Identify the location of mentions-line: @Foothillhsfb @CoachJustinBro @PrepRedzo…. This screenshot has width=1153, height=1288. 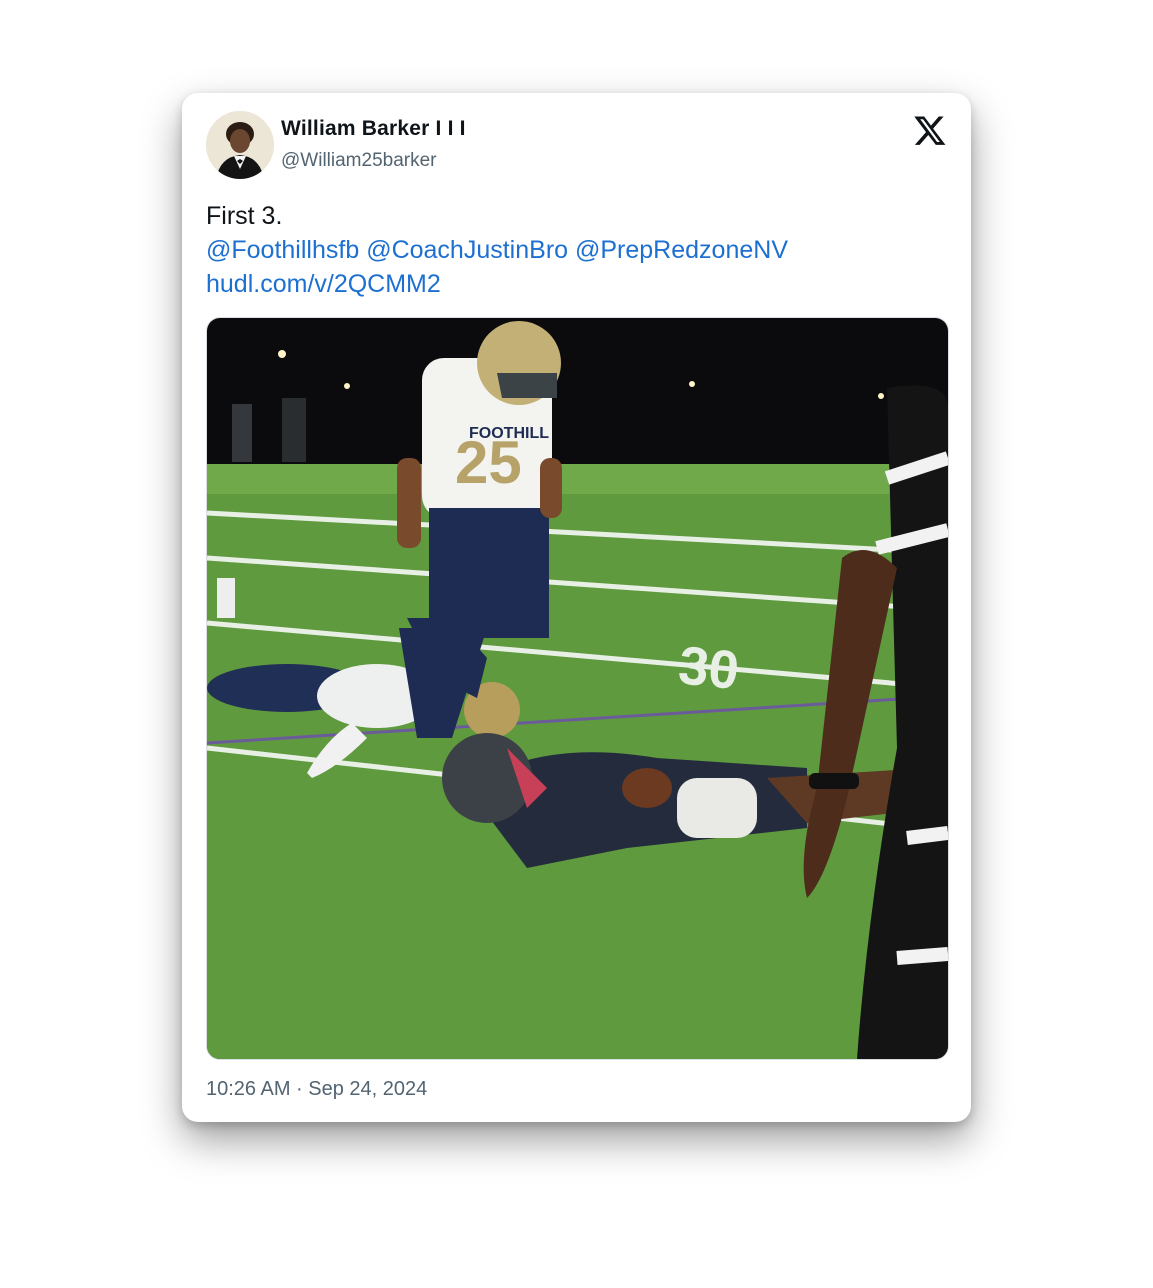
(497, 250).